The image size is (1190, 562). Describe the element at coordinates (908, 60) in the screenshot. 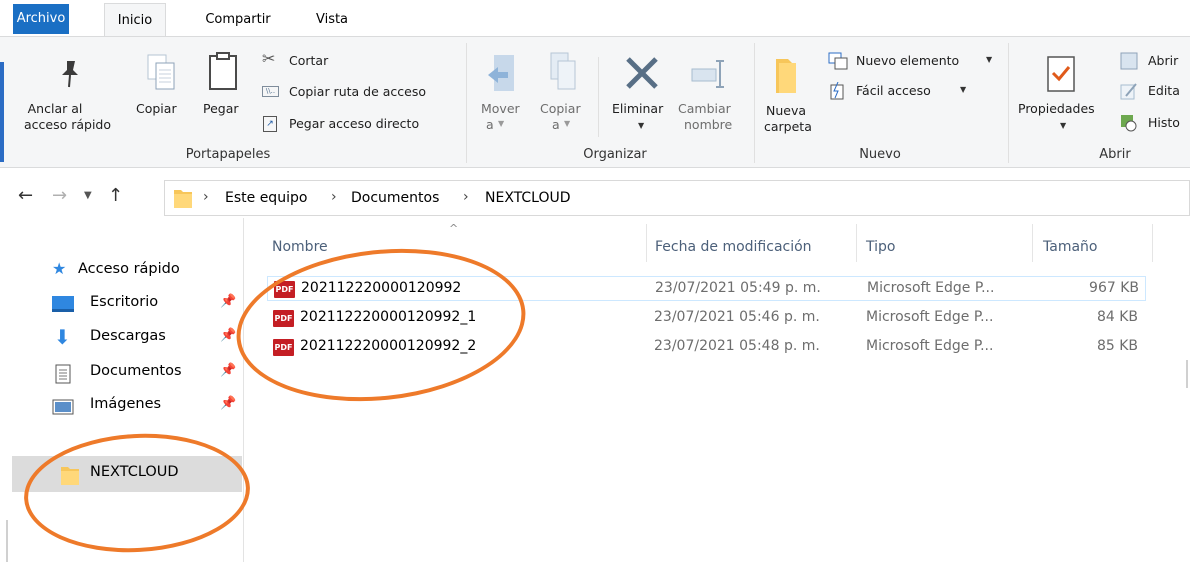

I see `new-item-label: Nuevo elemento` at that location.